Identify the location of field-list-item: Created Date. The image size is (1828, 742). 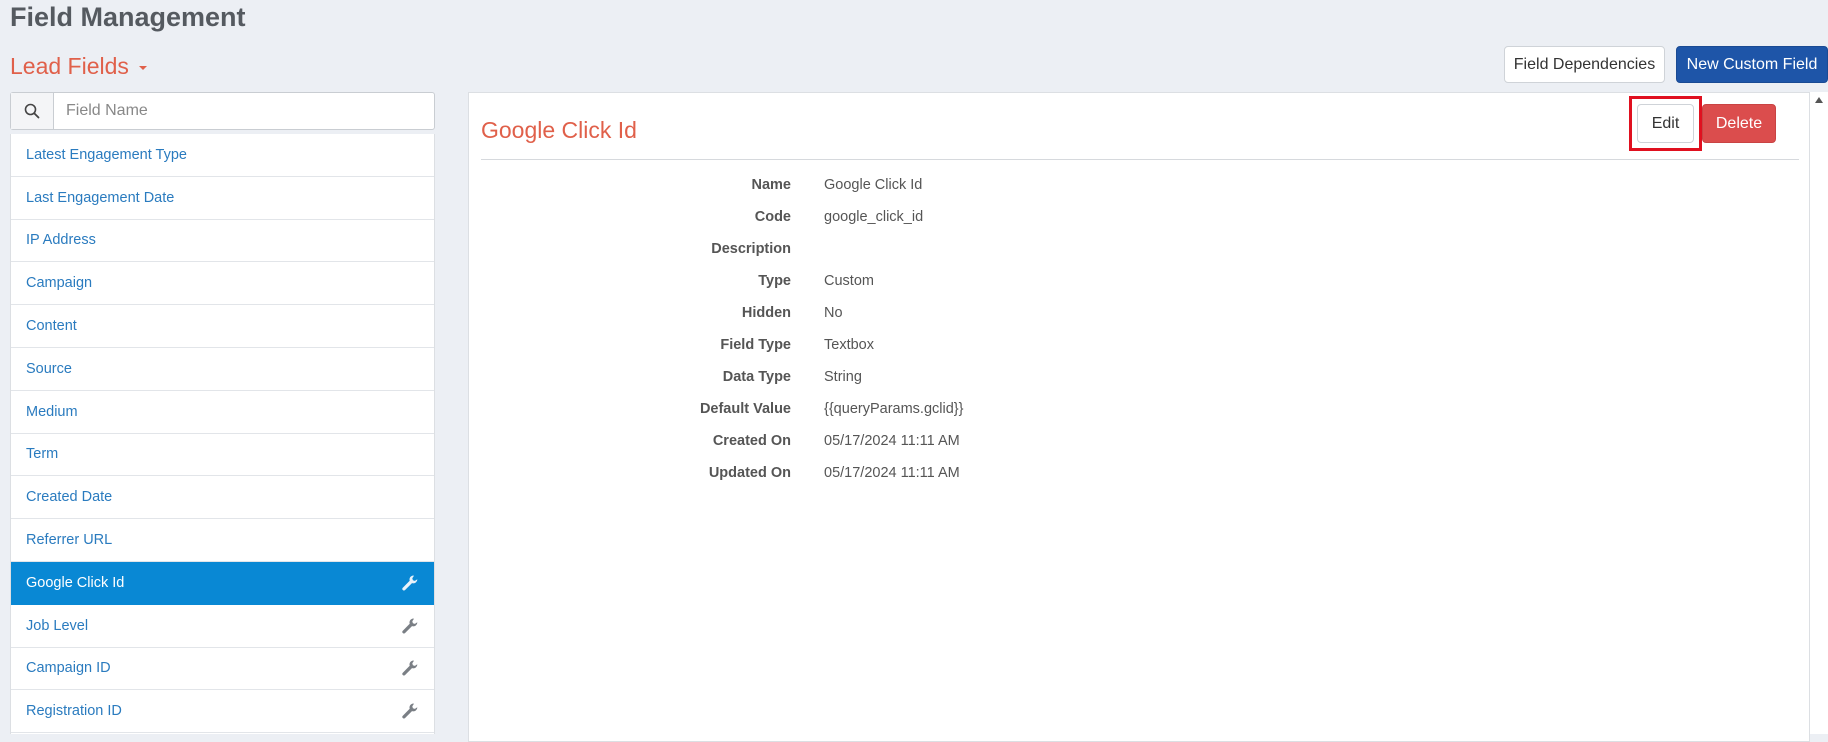
(222, 498).